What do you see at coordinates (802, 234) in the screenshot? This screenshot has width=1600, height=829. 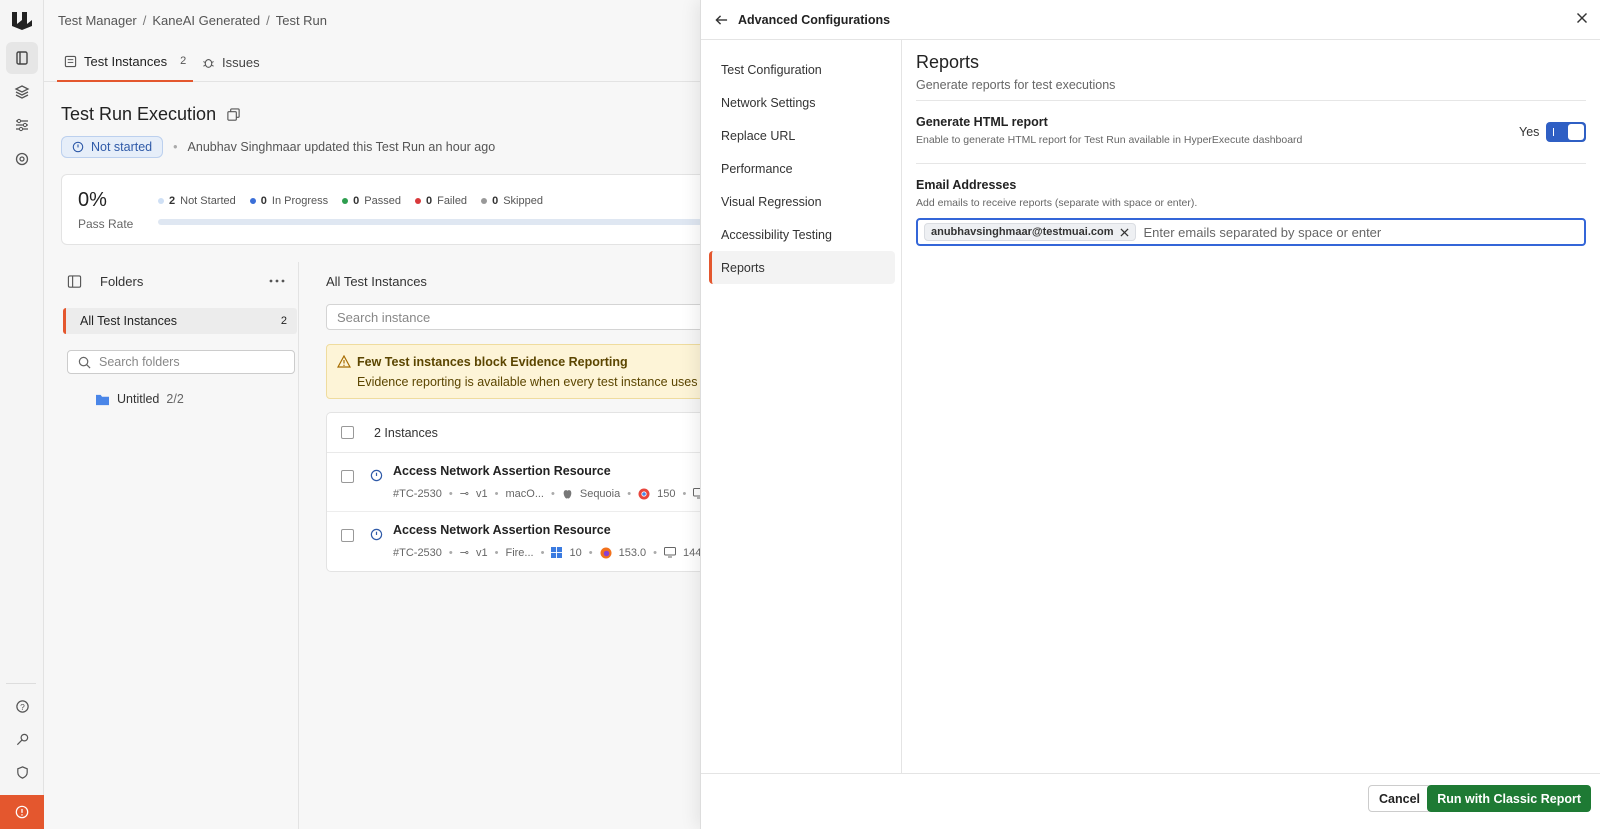 I see `nav-accessibility-testing: Accessibility Testing` at bounding box center [802, 234].